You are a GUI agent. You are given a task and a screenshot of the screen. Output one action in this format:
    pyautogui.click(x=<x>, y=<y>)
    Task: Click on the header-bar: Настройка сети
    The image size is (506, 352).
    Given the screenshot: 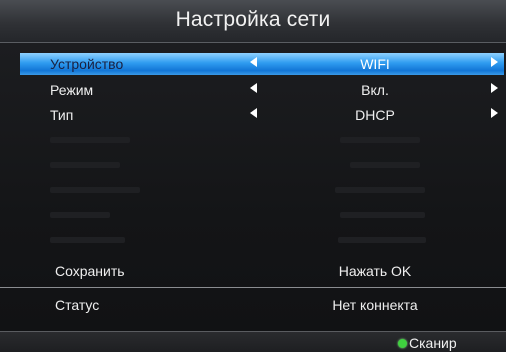 What is the action you would take?
    pyautogui.click(x=253, y=21)
    